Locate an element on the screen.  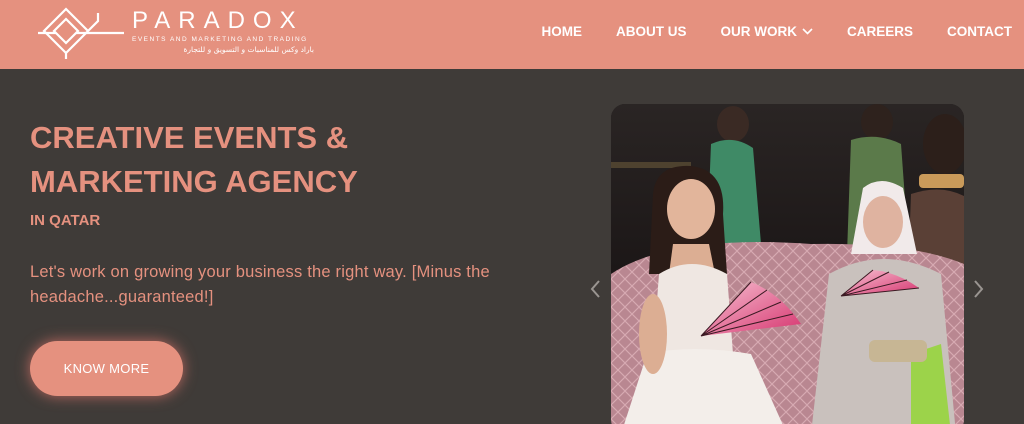
nav-contact: CONTACT is located at coordinates (979, 31).